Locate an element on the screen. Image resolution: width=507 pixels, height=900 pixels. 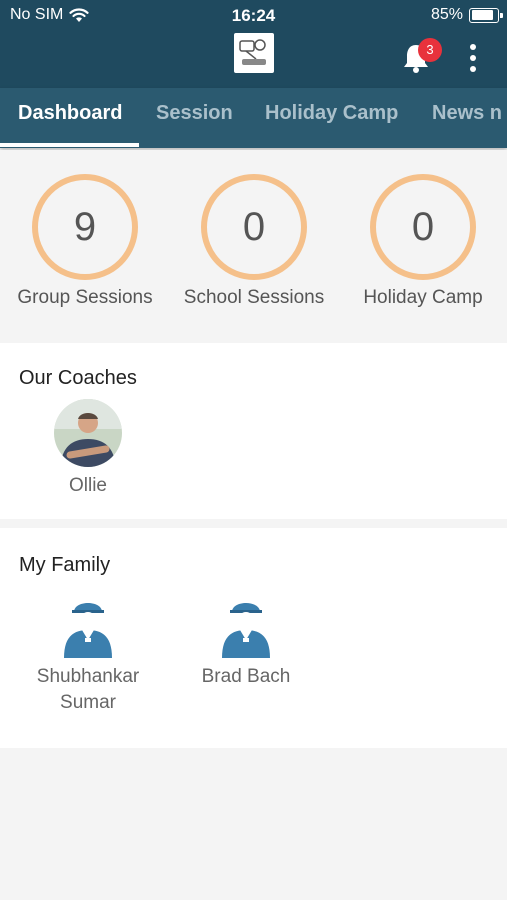
family-title: My Family is located at coordinates (65, 565).